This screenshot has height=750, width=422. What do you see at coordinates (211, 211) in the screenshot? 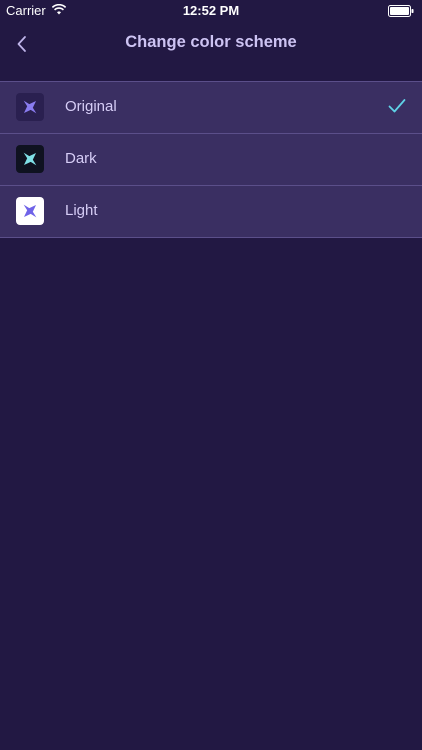
I see `scheme-option-light: Light` at bounding box center [211, 211].